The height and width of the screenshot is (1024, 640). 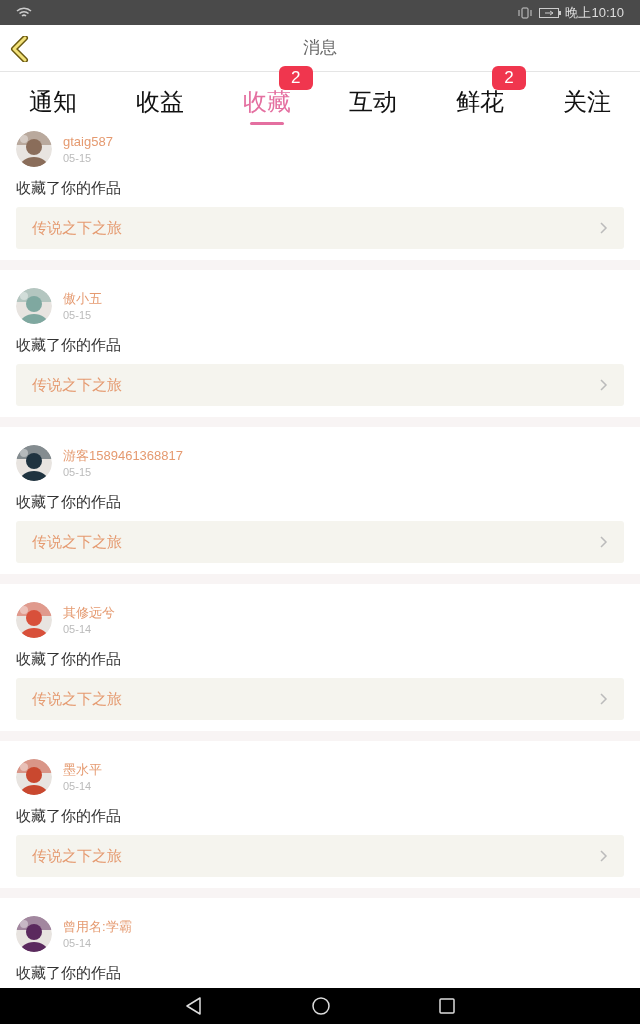 What do you see at coordinates (586, 100) in the screenshot?
I see `tab: 关注` at bounding box center [586, 100].